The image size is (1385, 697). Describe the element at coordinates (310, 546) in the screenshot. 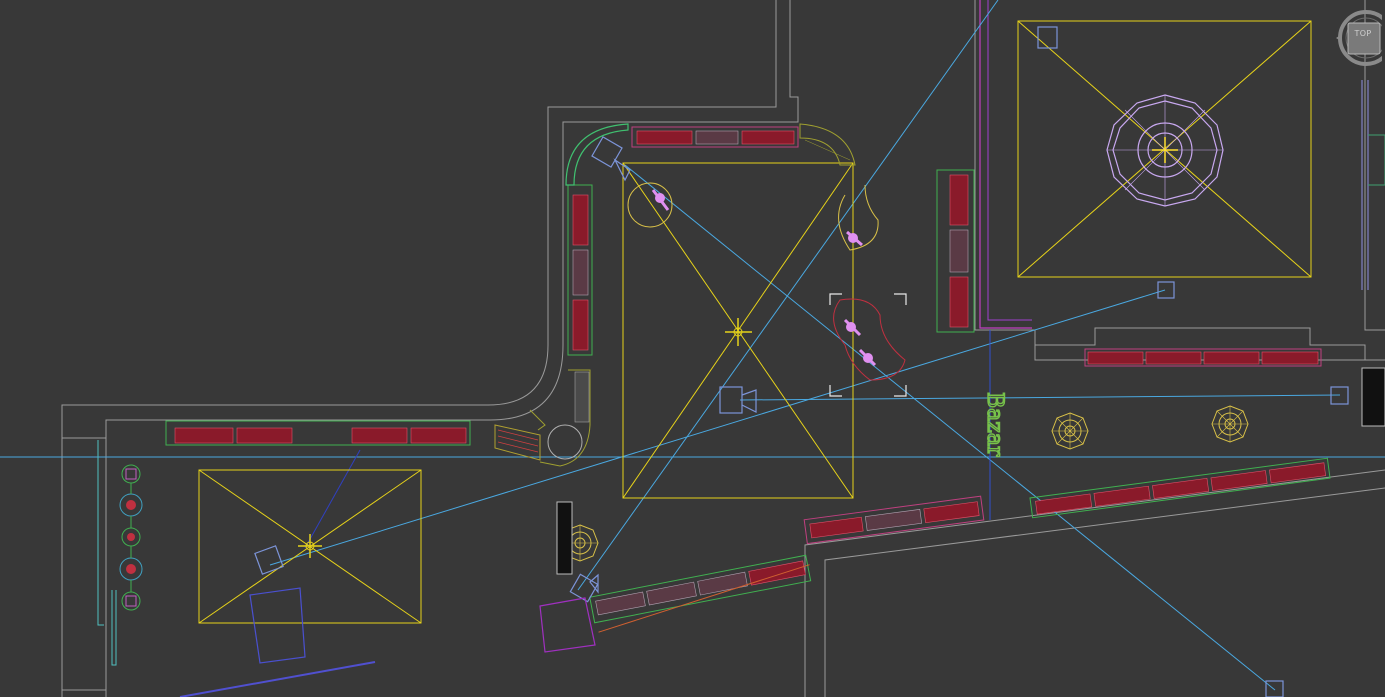

I see `plane-gizmo-left` at that location.